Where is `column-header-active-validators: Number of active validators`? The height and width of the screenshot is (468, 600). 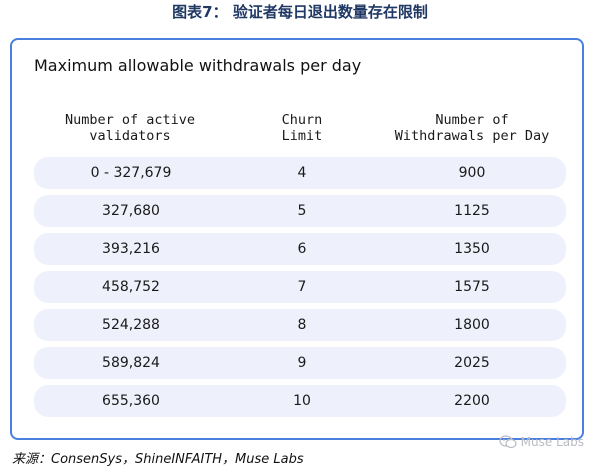 column-header-active-validators: Number of active validators is located at coordinates (130, 128).